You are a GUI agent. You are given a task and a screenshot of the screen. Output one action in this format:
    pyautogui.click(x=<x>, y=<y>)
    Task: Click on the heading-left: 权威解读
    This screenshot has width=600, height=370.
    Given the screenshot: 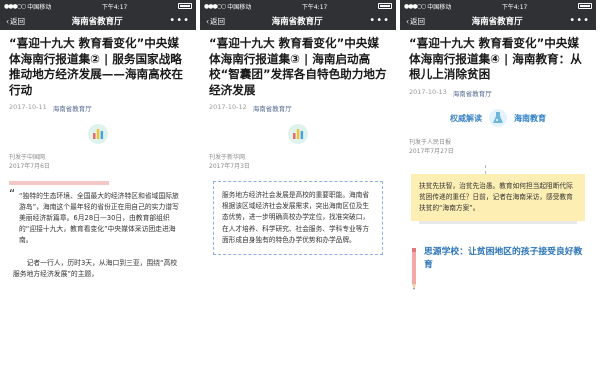 What is the action you would take?
    pyautogui.click(x=466, y=118)
    